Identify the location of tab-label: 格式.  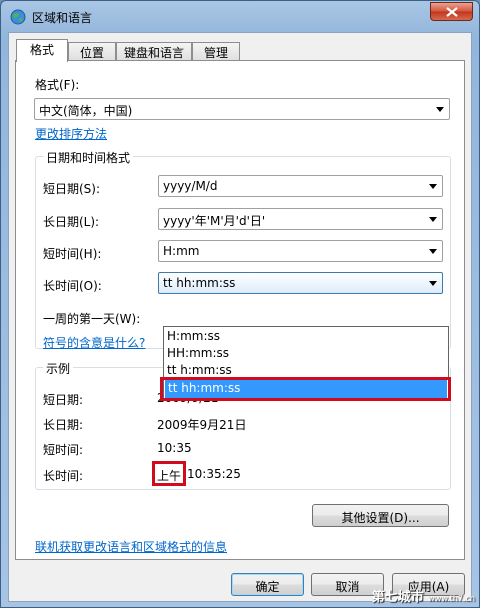
(41, 50).